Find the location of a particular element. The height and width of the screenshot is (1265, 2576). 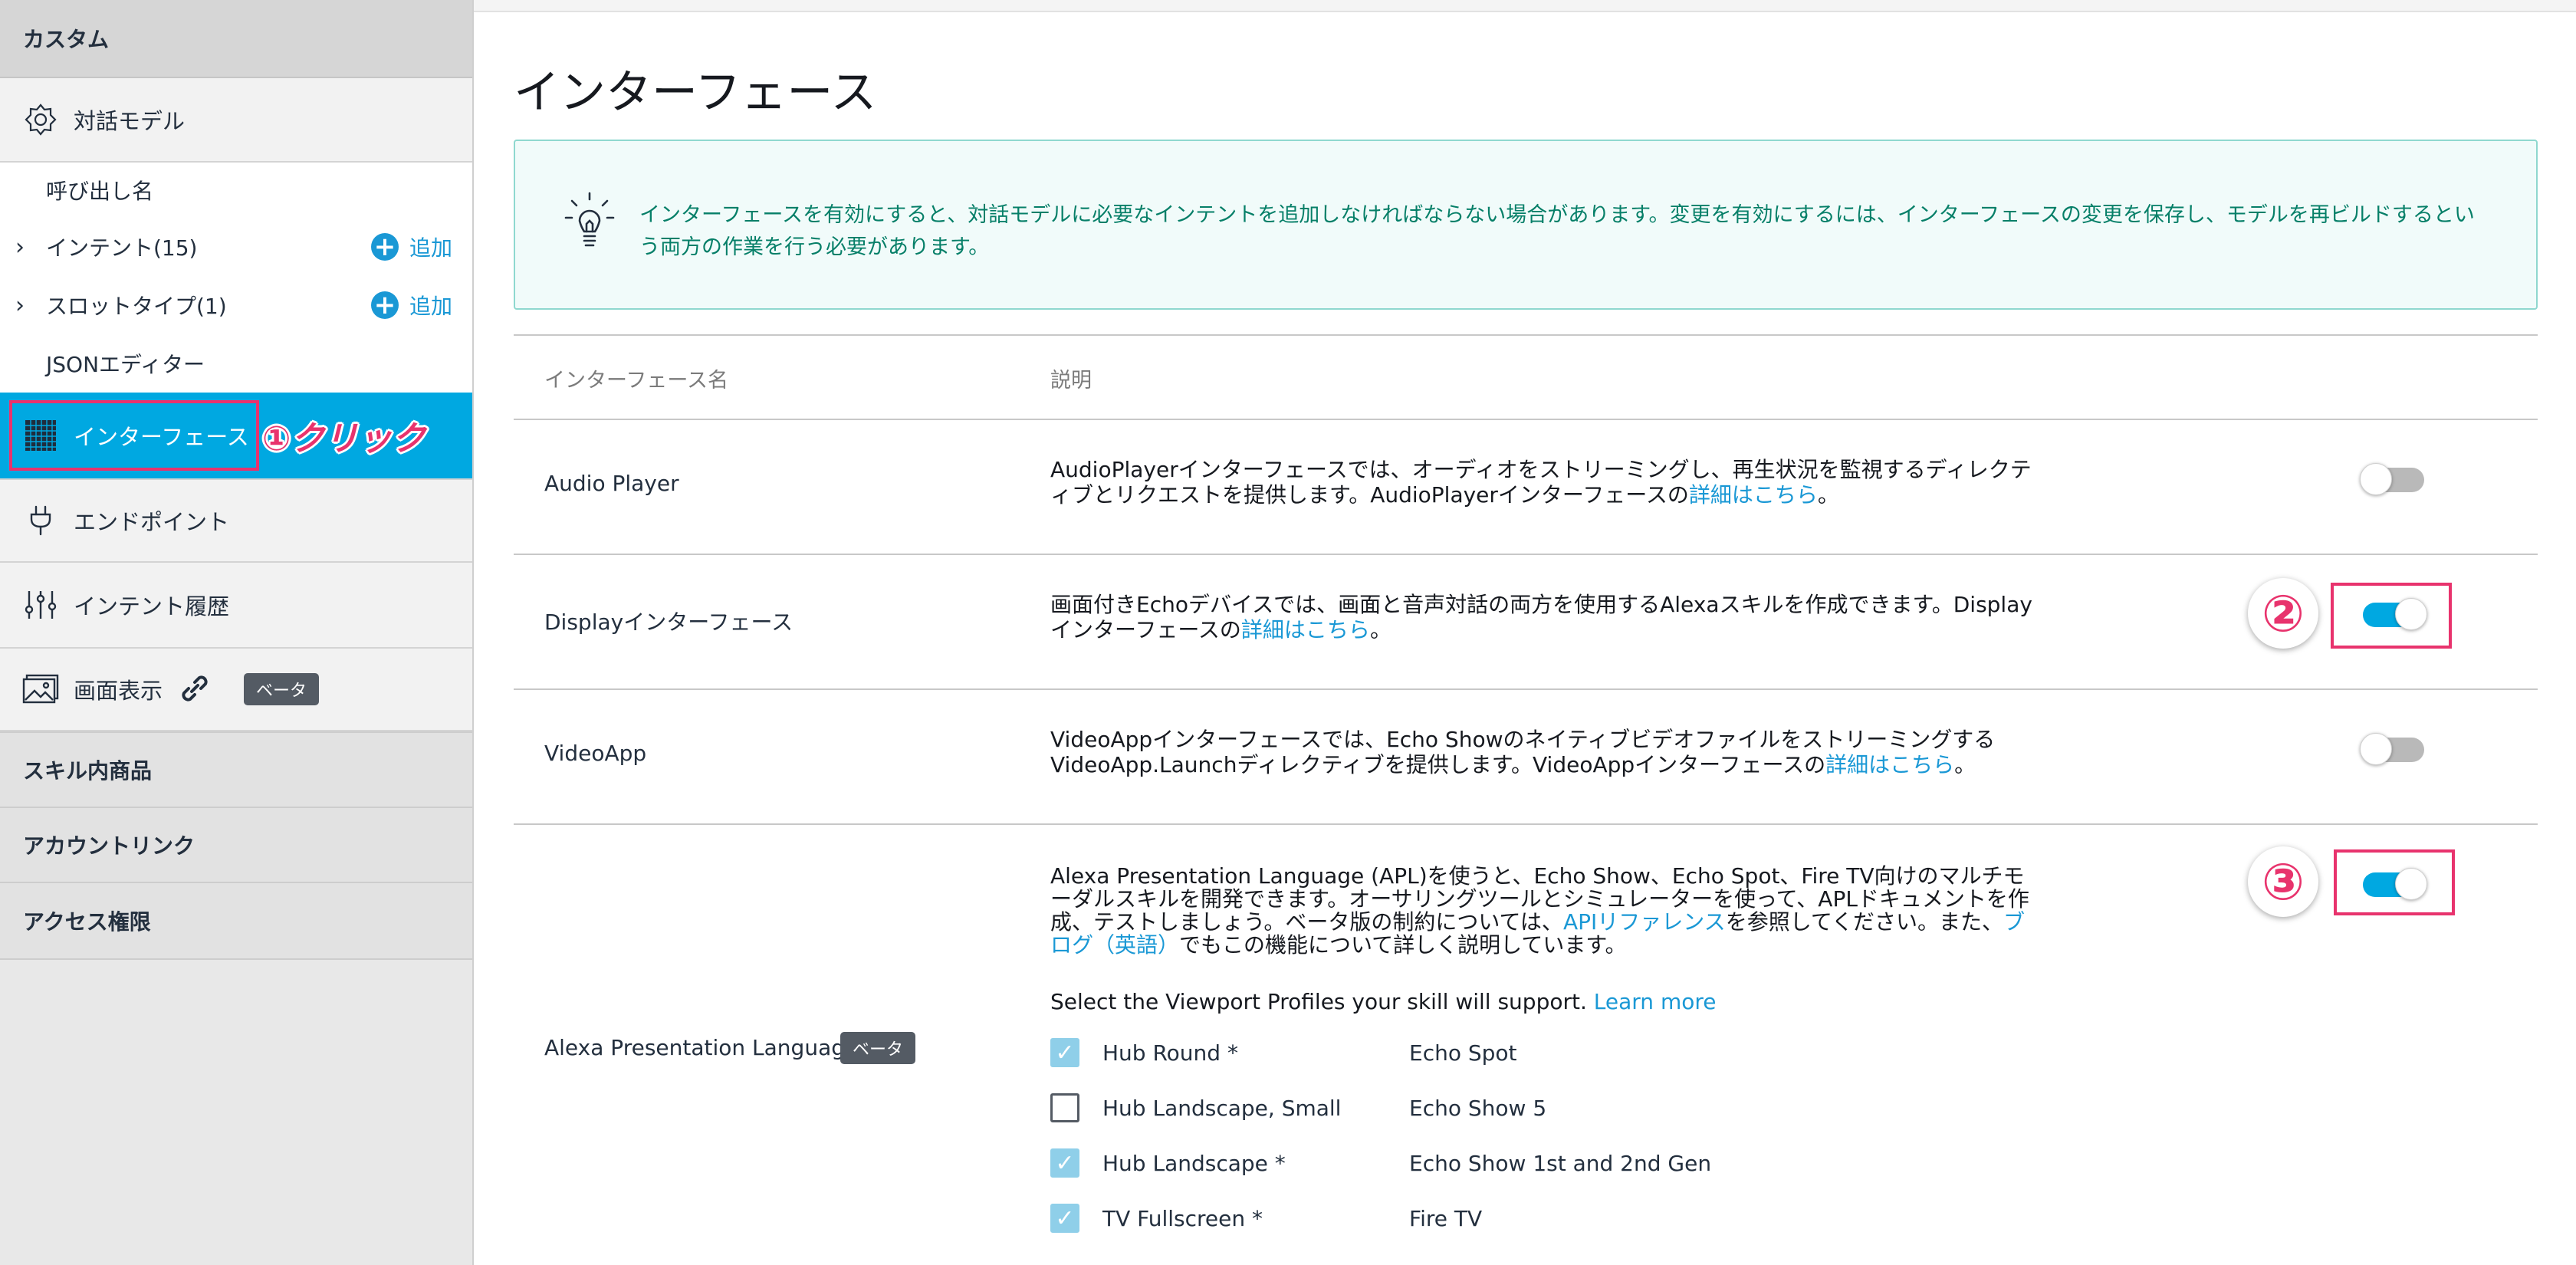

add-slot-type-button: + 追加 is located at coordinates (412, 305).